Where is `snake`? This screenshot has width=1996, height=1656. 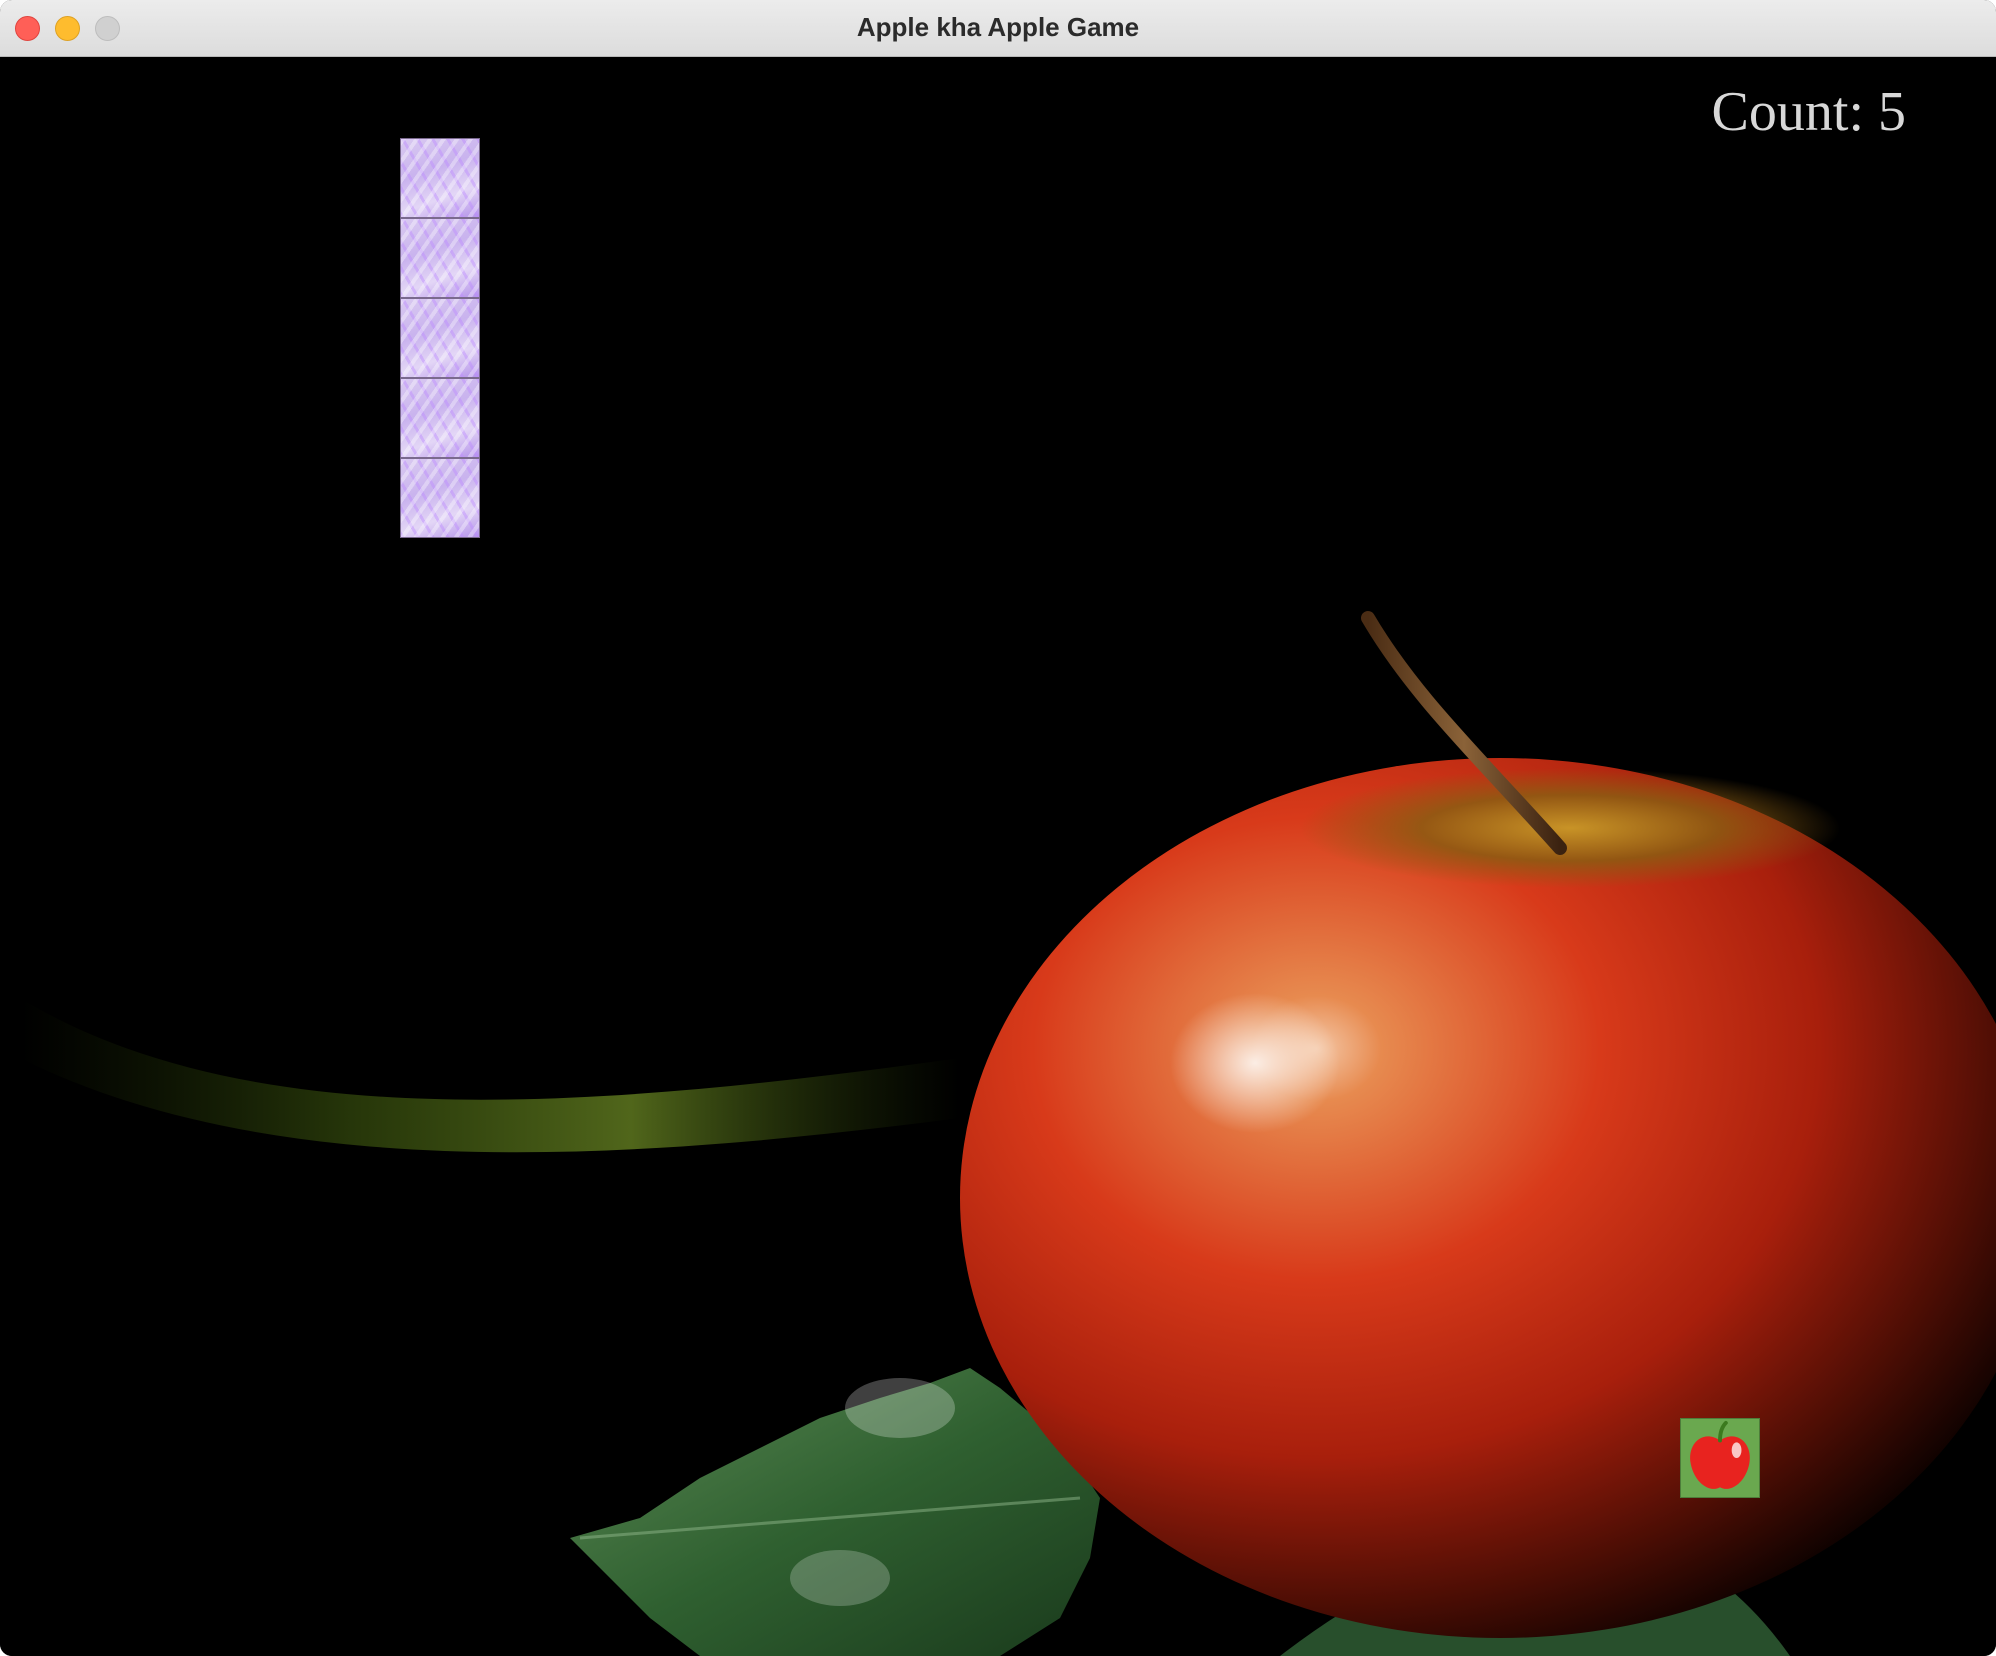 snake is located at coordinates (440, 338).